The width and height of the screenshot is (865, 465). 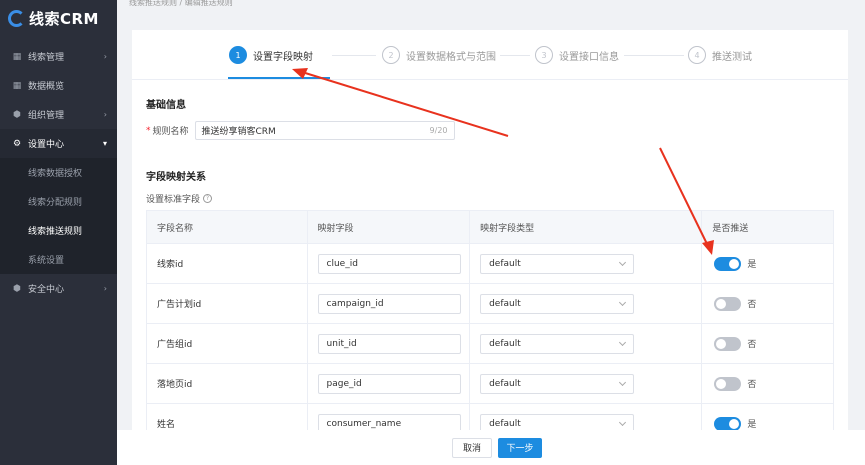 What do you see at coordinates (271, 55) in the screenshot?
I see `step-1: 1 设置字段映射` at bounding box center [271, 55].